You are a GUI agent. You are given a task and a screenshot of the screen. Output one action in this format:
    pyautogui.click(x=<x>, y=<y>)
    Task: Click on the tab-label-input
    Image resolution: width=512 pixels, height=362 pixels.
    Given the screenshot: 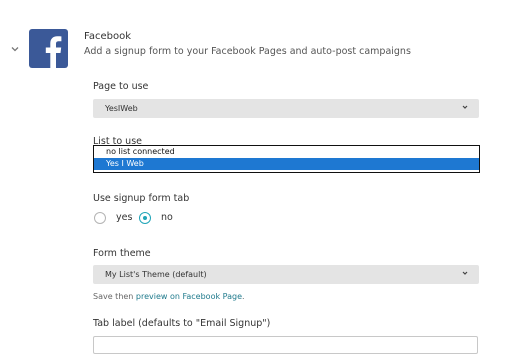 What is the action you would take?
    pyautogui.click(x=285, y=345)
    